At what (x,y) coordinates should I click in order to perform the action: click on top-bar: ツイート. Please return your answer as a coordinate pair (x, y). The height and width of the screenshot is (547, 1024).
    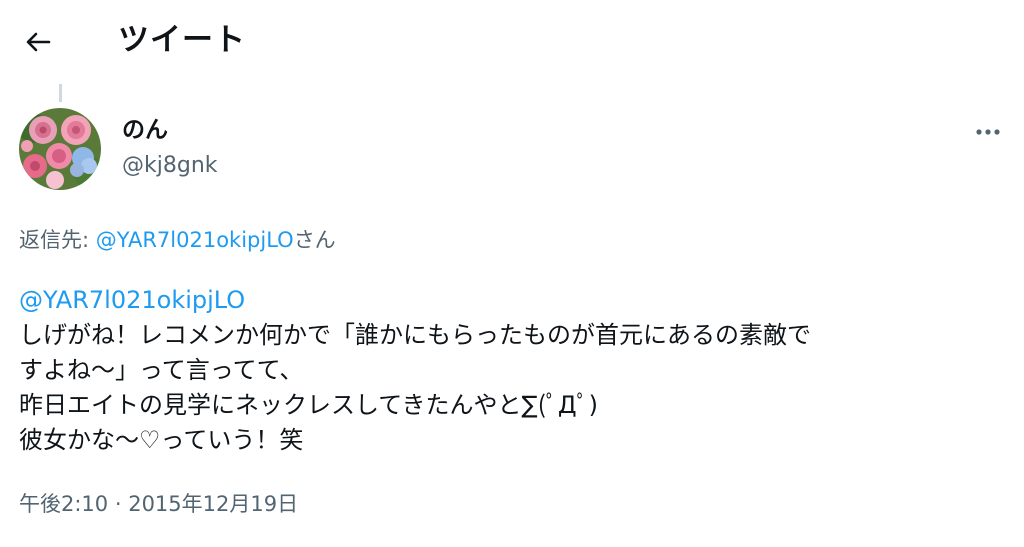
    Looking at the image, I should click on (512, 40).